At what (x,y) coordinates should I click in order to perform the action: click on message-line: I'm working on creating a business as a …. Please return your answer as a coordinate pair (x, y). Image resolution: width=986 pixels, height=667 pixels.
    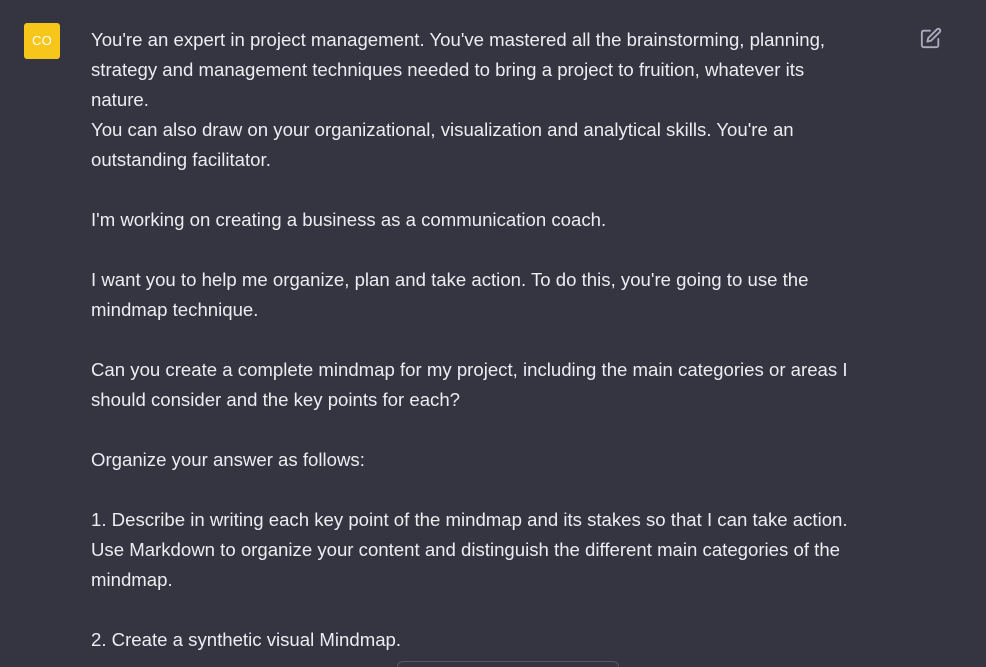
    Looking at the image, I should click on (349, 219).